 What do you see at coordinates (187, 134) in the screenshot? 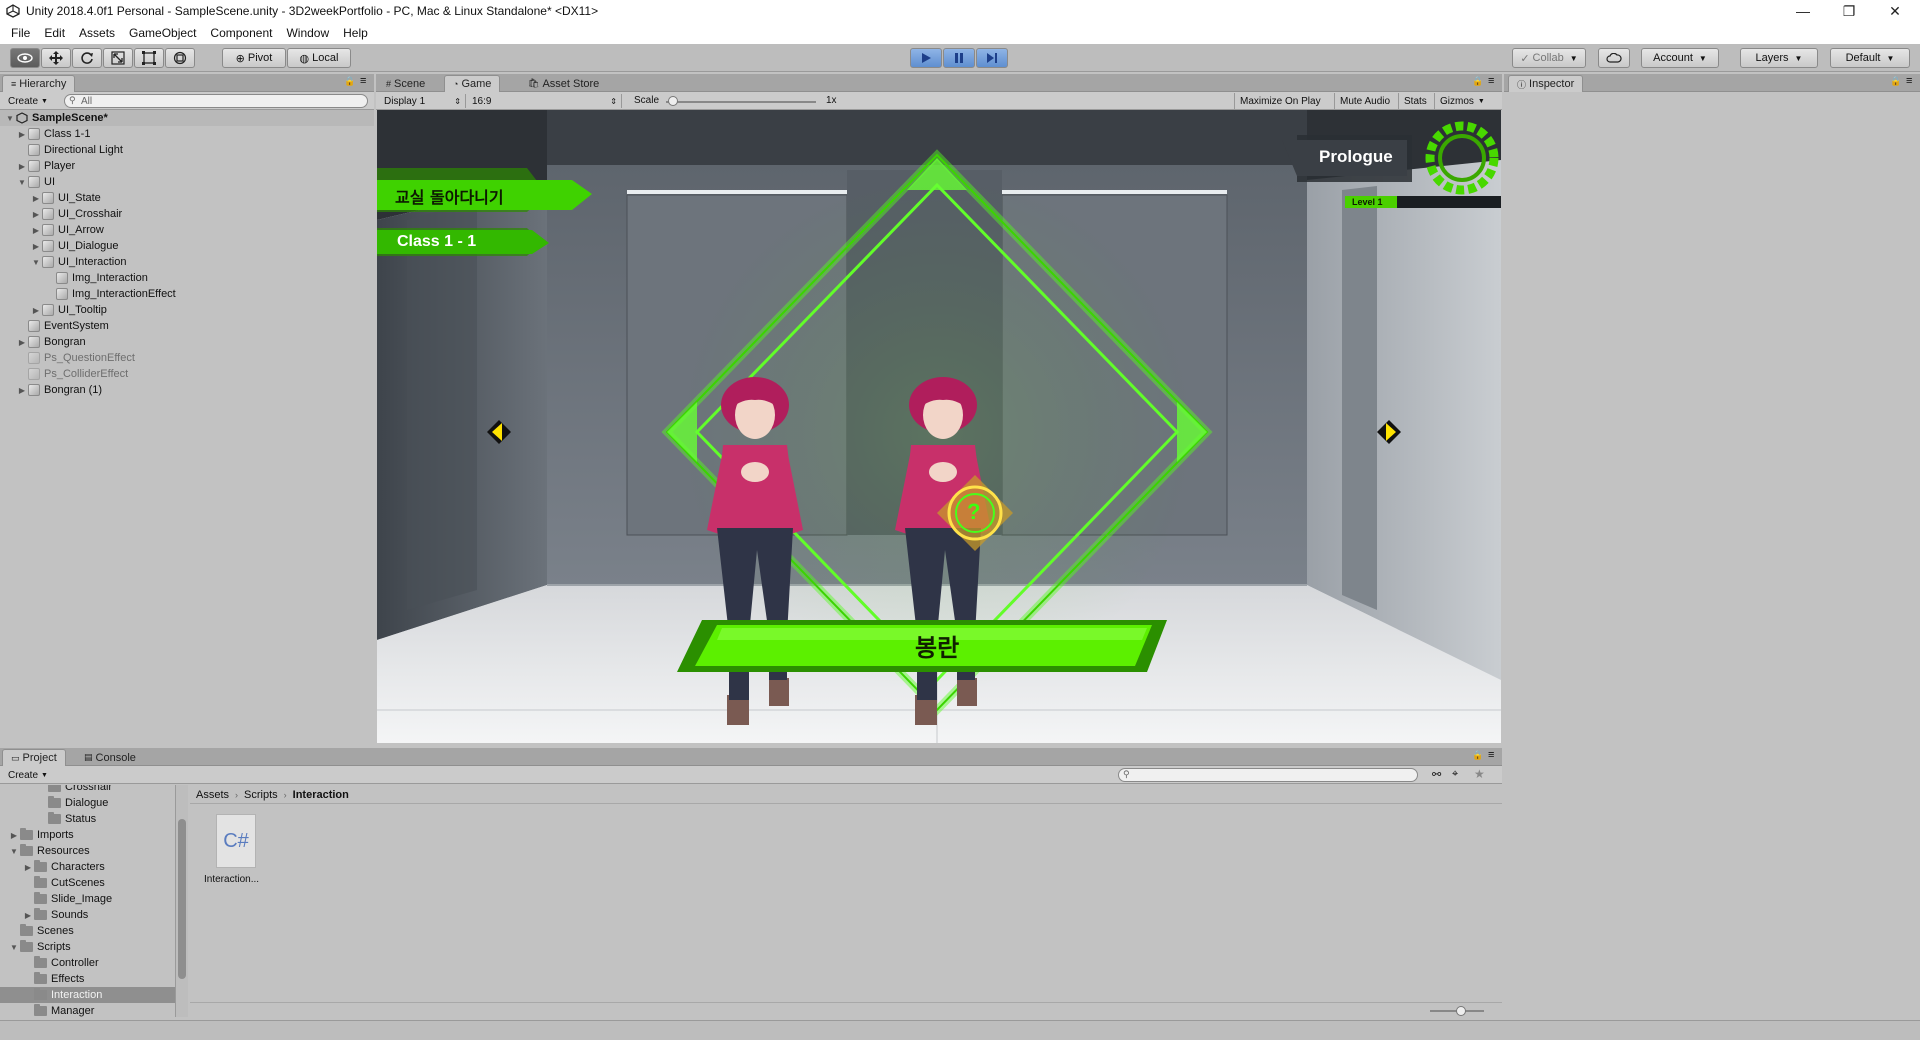
I see `hierarchy-item: ▶ Class 1-1` at bounding box center [187, 134].